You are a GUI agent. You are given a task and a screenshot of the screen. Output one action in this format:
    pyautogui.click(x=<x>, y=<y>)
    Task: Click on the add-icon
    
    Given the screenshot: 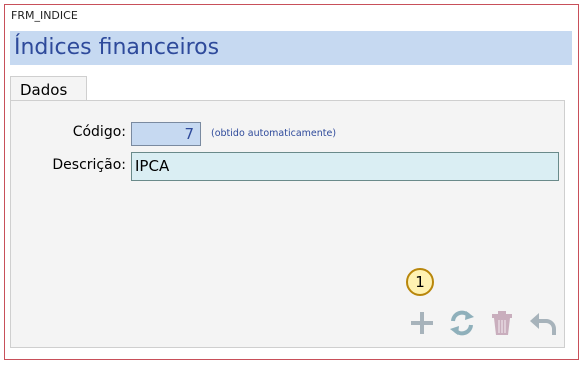 What is the action you would take?
    pyautogui.click(x=422, y=323)
    